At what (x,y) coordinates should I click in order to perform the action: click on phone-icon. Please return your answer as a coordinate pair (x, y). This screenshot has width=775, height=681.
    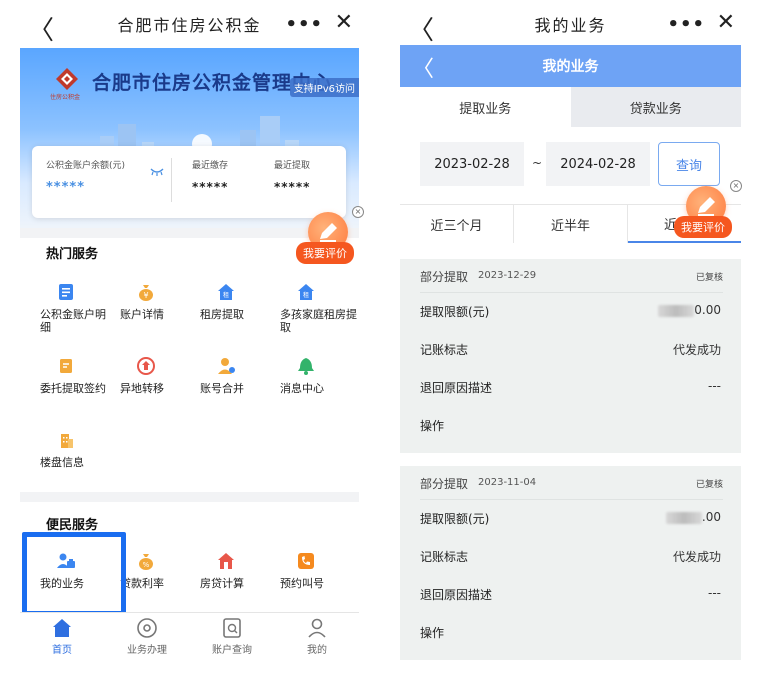
    Looking at the image, I should click on (306, 561).